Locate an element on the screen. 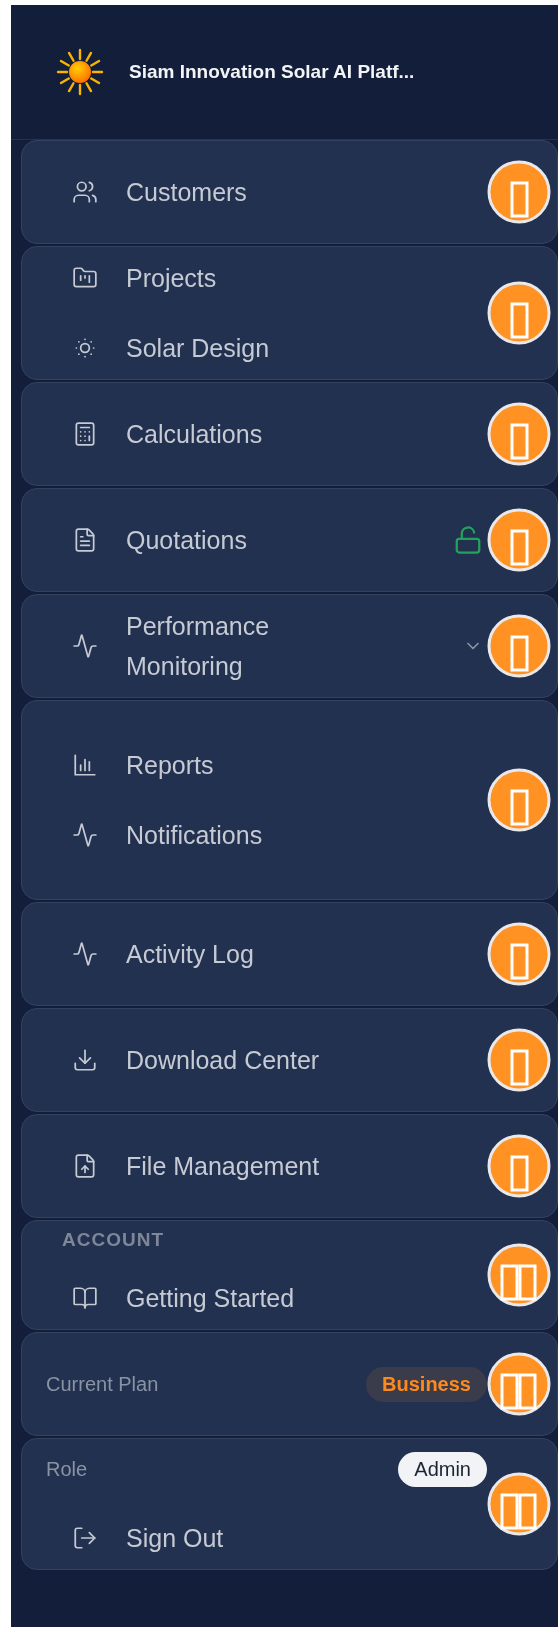 This screenshot has height=1627, width=558. nav-item: Notifications is located at coordinates (254, 835).